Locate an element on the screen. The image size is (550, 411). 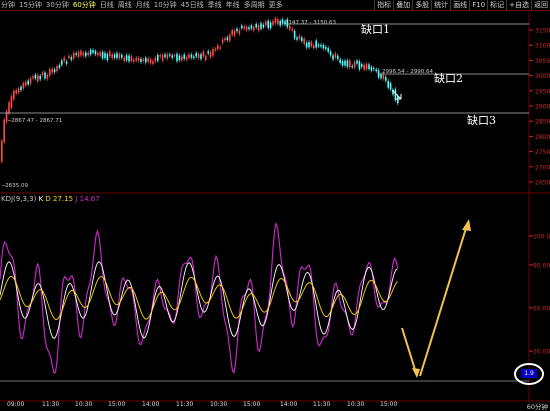
gap-2-label: 缺口2 is located at coordinates (448, 78).